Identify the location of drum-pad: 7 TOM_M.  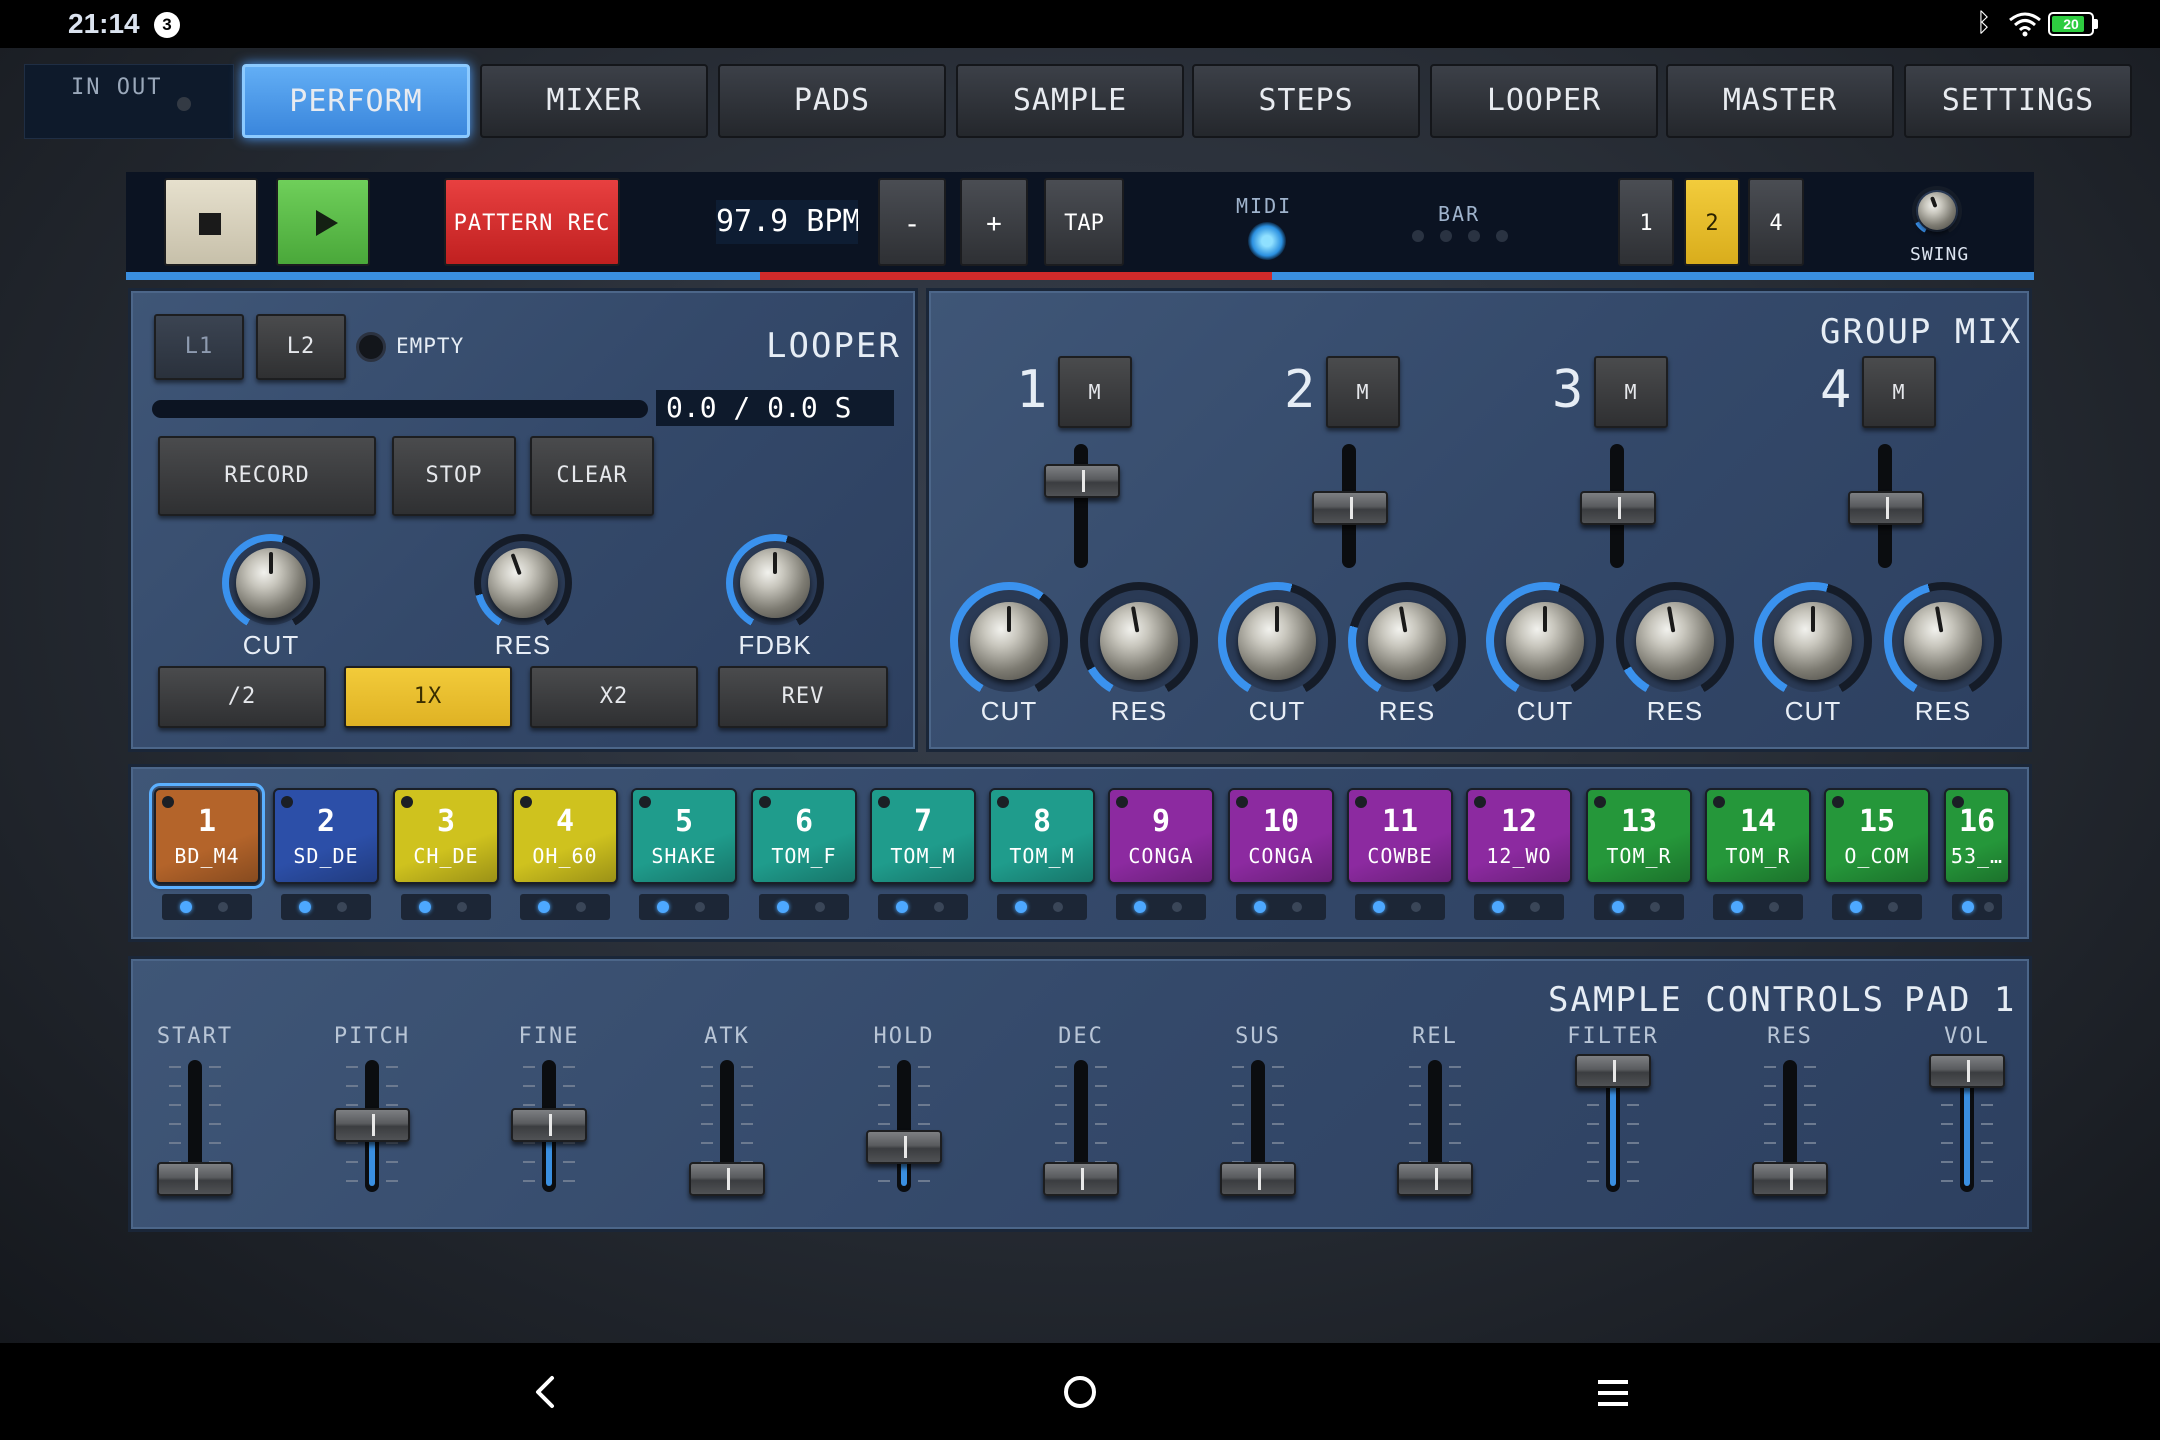
(923, 836).